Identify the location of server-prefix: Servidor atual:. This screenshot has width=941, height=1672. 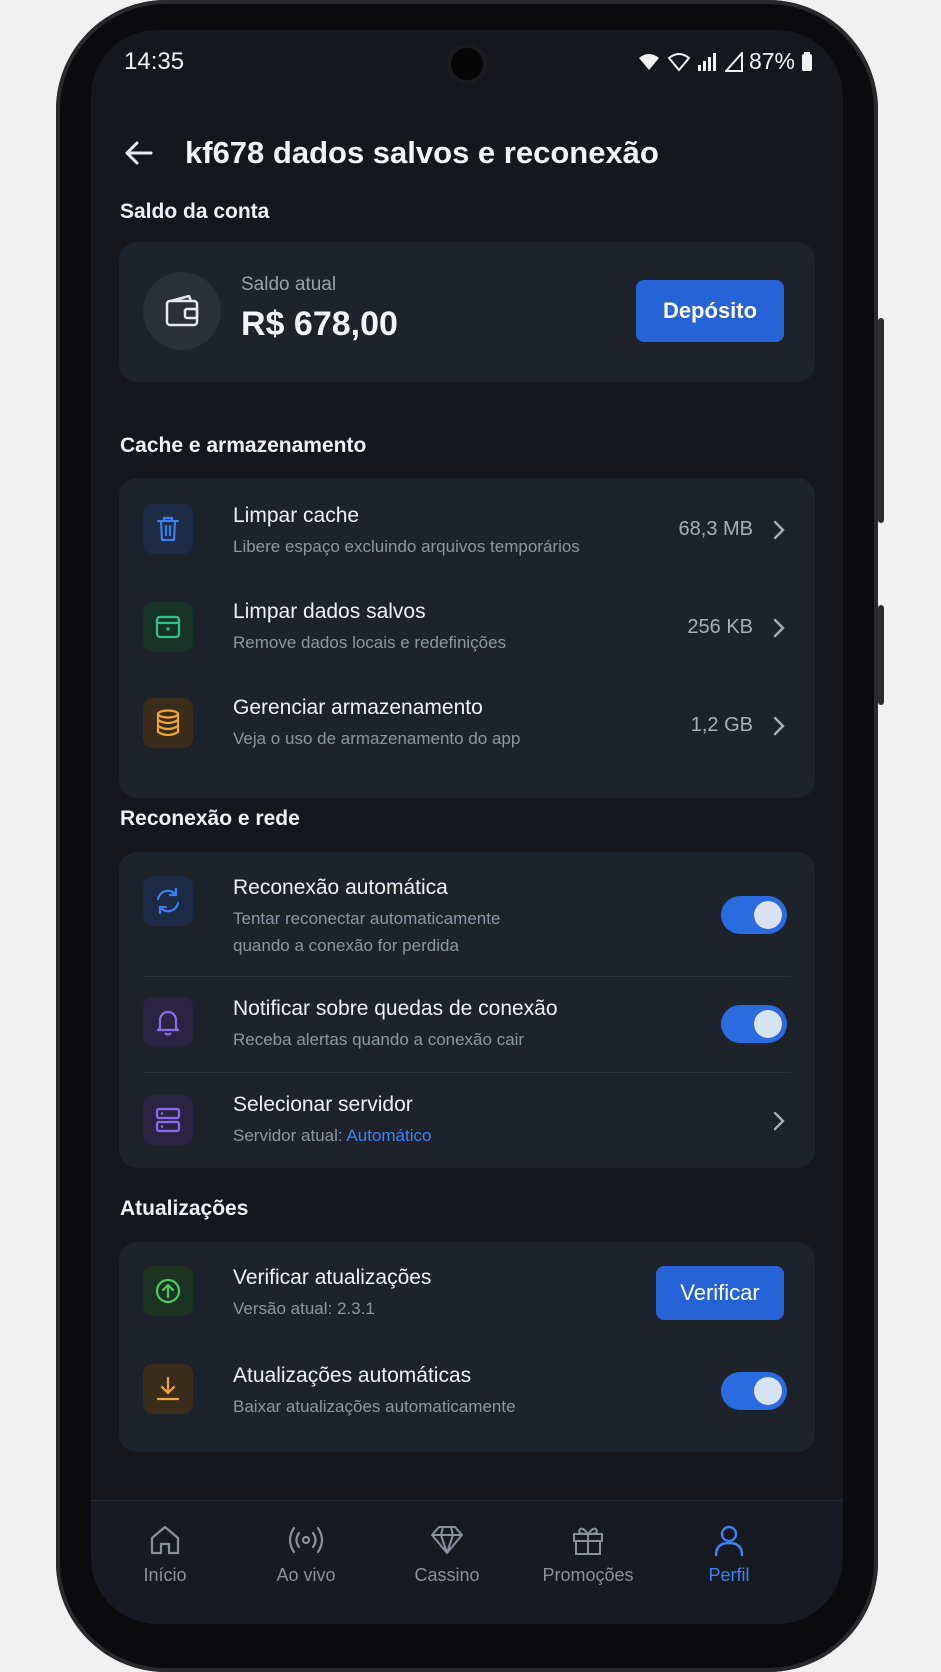
(288, 1135).